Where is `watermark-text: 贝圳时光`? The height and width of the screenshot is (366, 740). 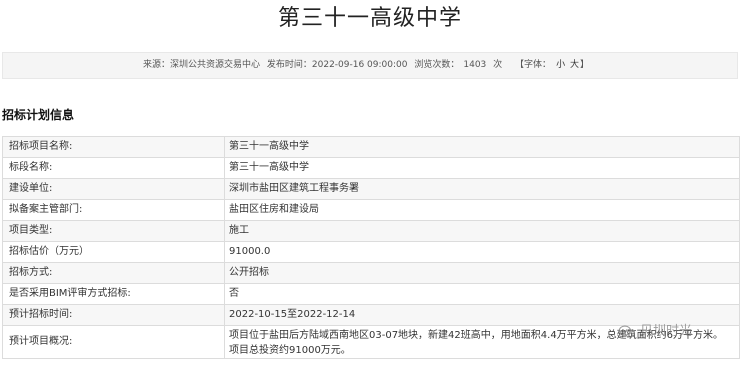 watermark-text: 贝圳时光 is located at coordinates (666, 331).